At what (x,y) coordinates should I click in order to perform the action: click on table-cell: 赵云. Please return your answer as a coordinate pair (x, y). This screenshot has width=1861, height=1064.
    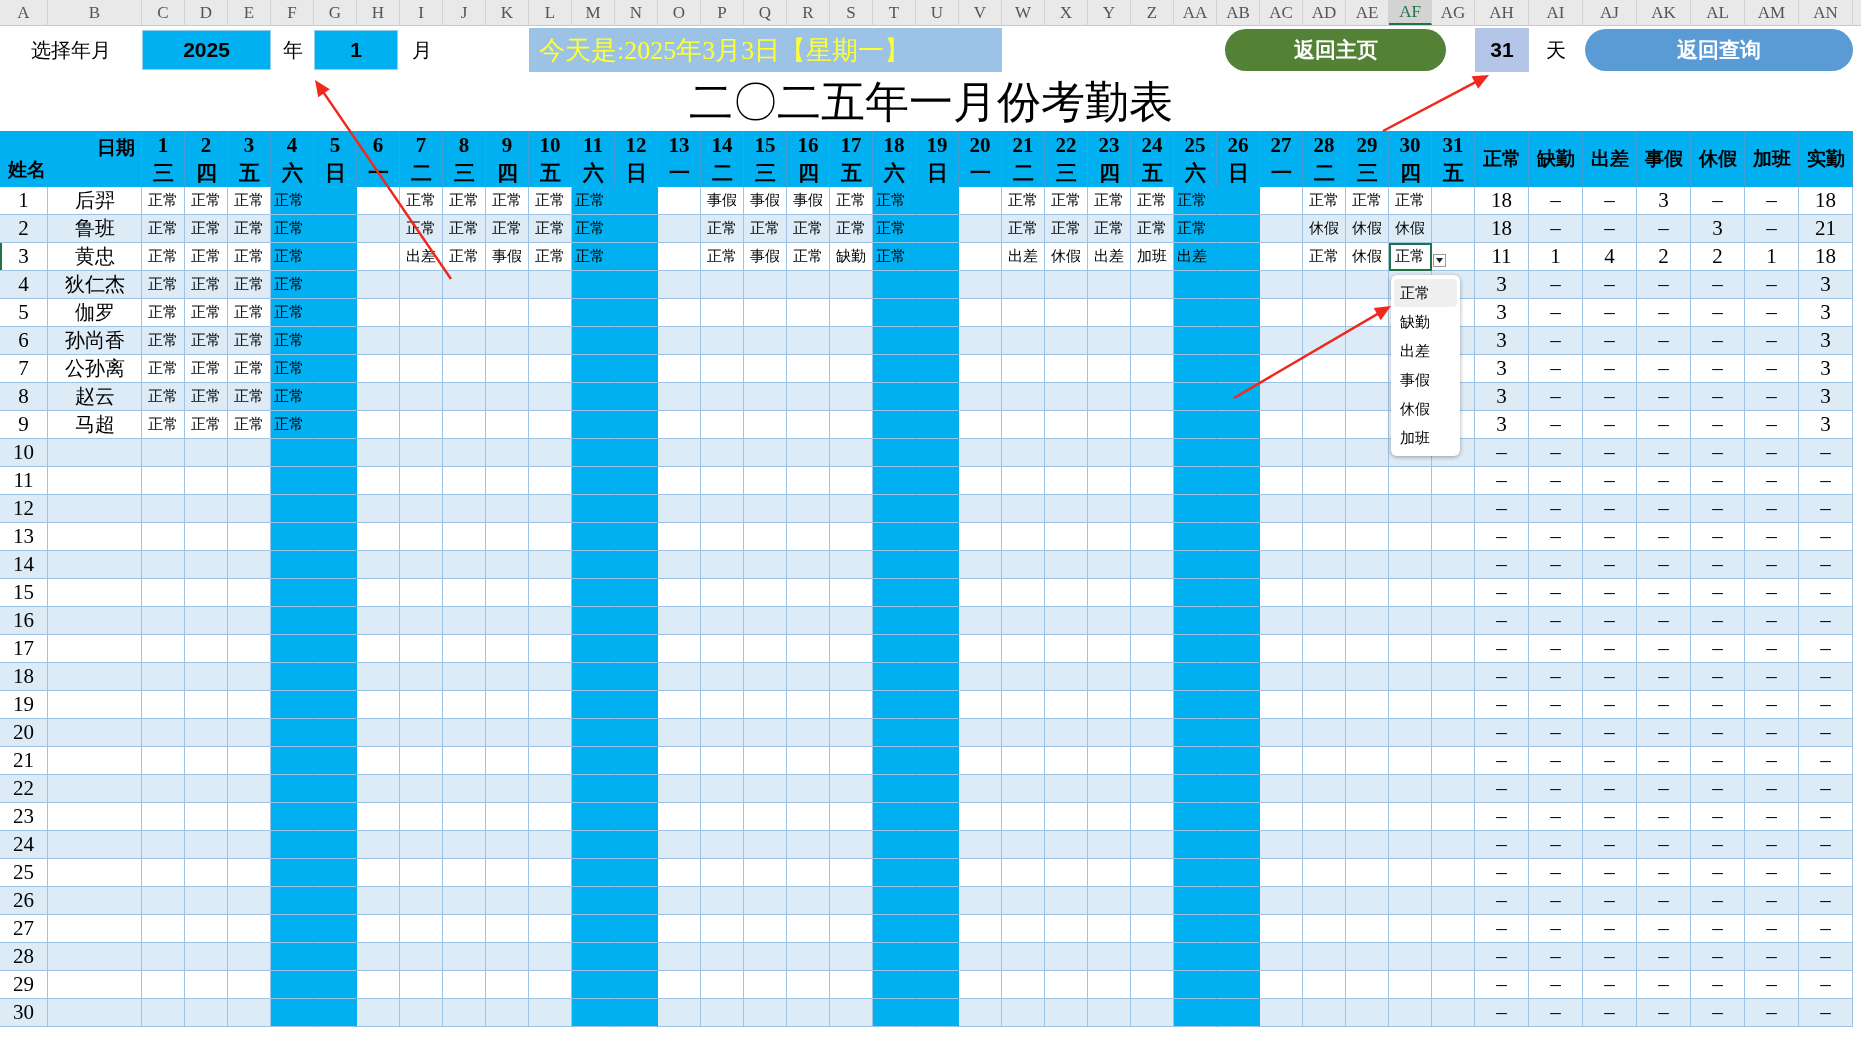
    Looking at the image, I should click on (95, 397).